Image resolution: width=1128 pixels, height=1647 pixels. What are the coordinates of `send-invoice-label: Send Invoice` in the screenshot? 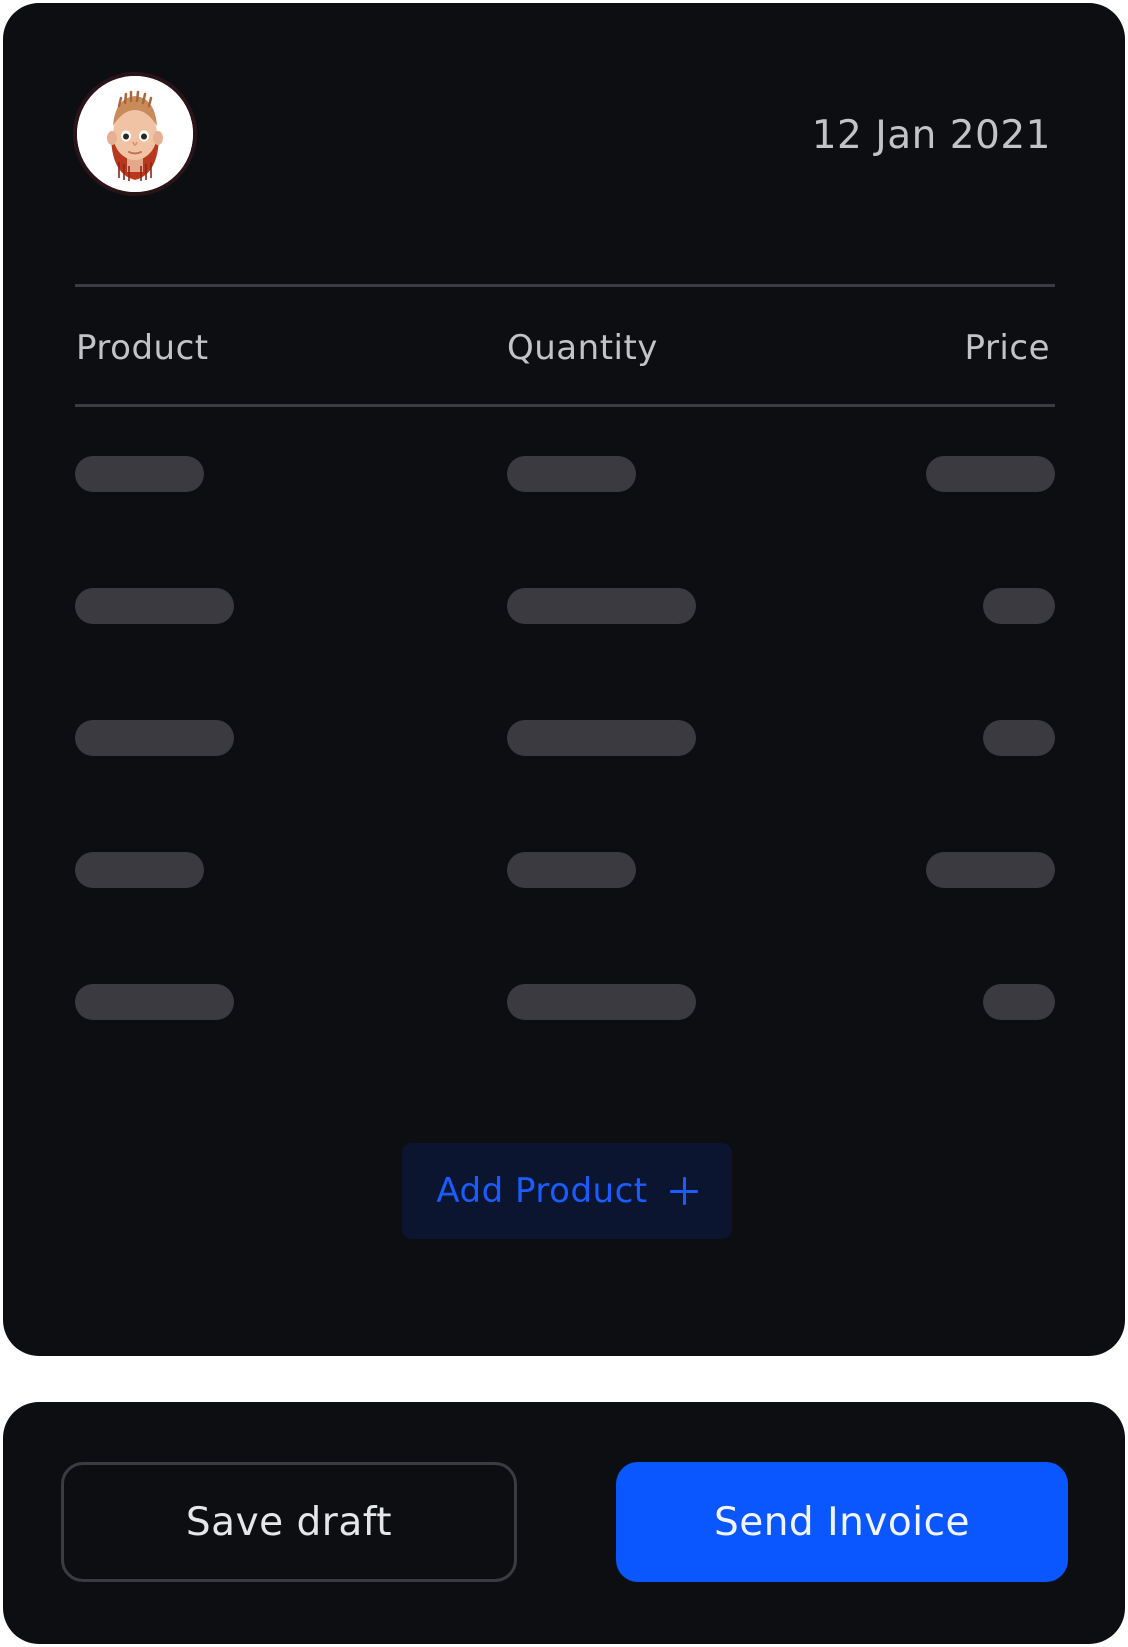 It's located at (842, 1522).